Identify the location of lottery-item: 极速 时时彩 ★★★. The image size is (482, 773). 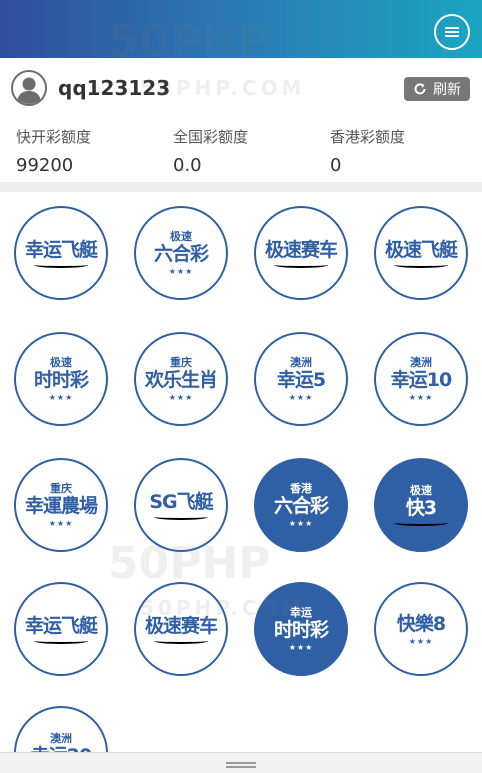
(61, 379).